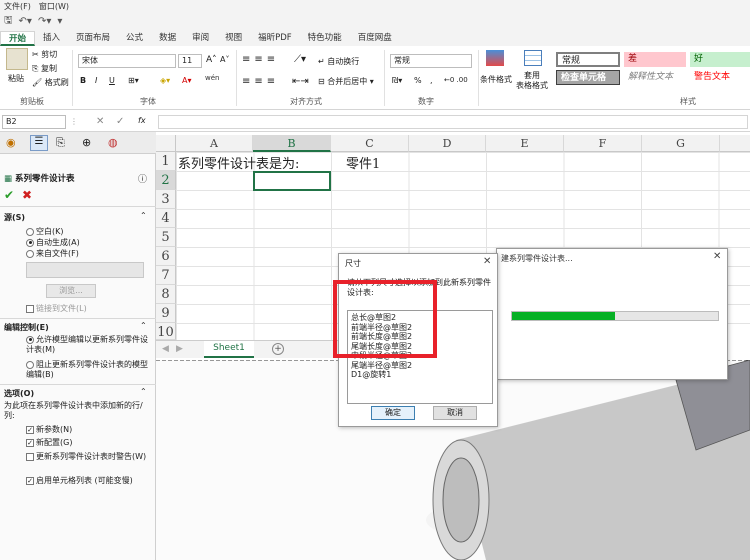 This screenshot has height=560, width=750. What do you see at coordinates (142, 120) in the screenshot?
I see `insert-function-button: fx` at bounding box center [142, 120].